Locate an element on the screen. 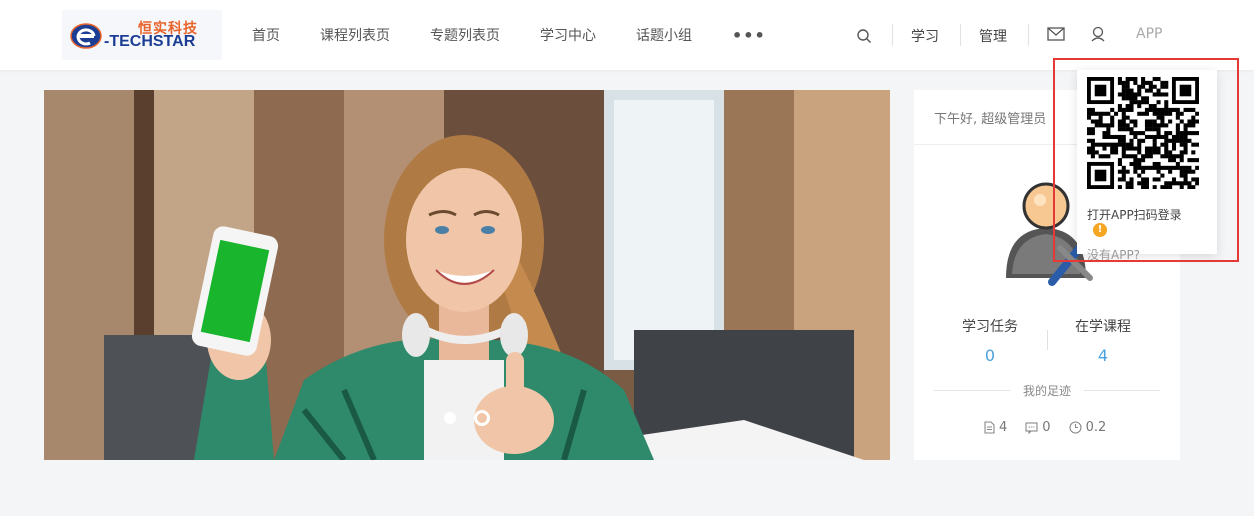 This screenshot has width=1254, height=516. footprint-comments: 0 is located at coordinates (1038, 427).